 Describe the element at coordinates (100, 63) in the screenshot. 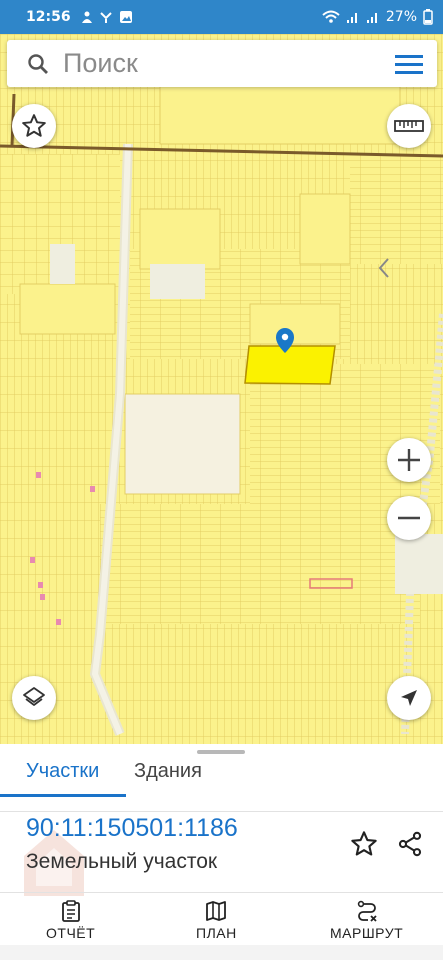

I see `search-input: Поиск` at that location.